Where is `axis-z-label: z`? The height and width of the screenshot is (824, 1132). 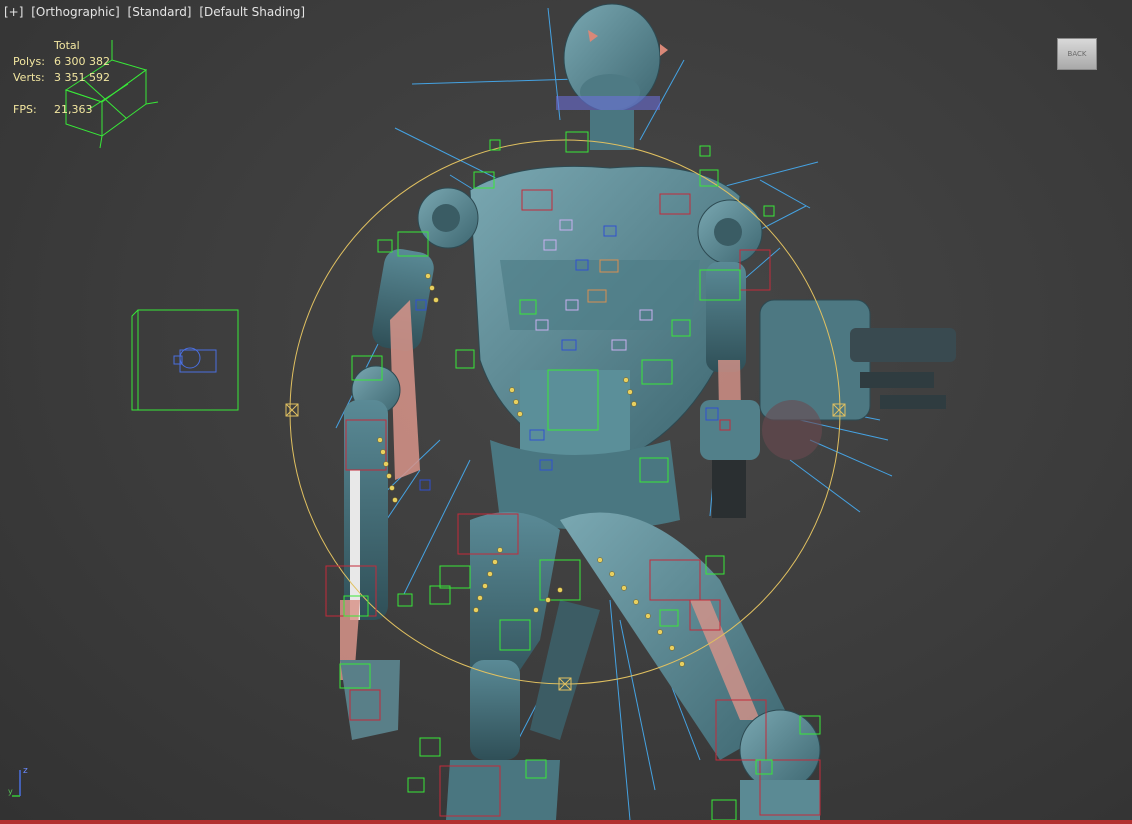
axis-z-label: z is located at coordinates (25, 771).